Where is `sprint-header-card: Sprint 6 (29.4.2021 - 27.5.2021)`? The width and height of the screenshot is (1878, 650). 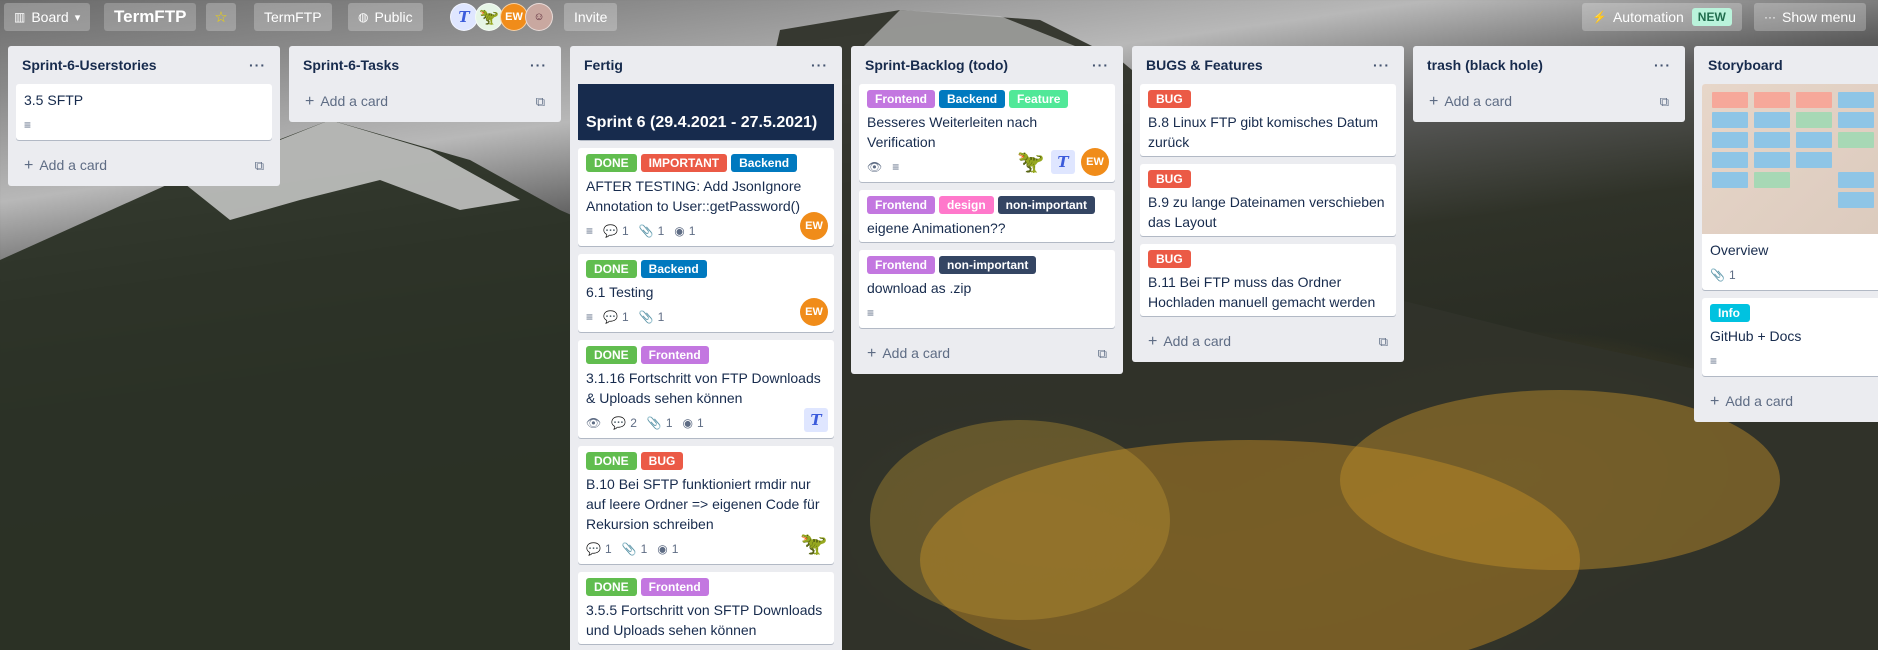
sprint-header-card: Sprint 6 (29.4.2021 - 27.5.2021) is located at coordinates (706, 112).